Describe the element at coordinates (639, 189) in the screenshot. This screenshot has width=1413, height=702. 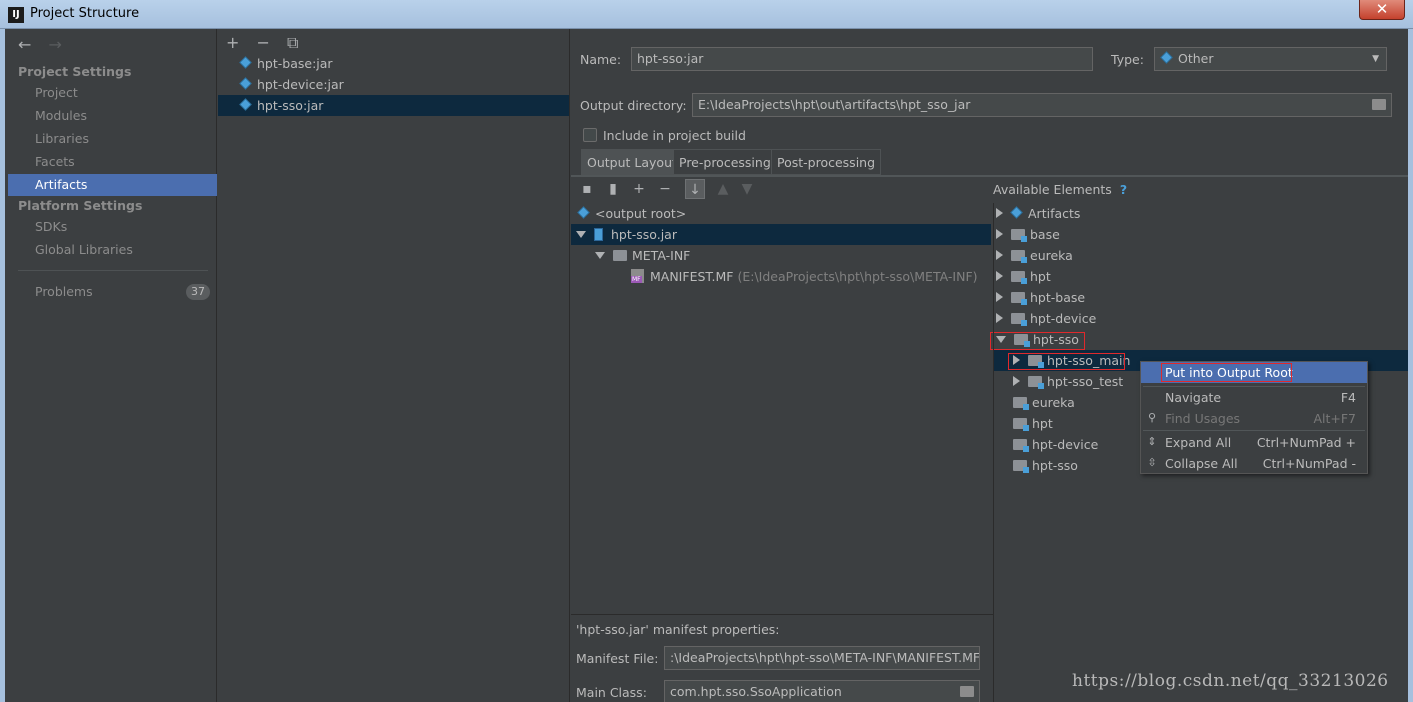
I see `add-icon: +` at that location.